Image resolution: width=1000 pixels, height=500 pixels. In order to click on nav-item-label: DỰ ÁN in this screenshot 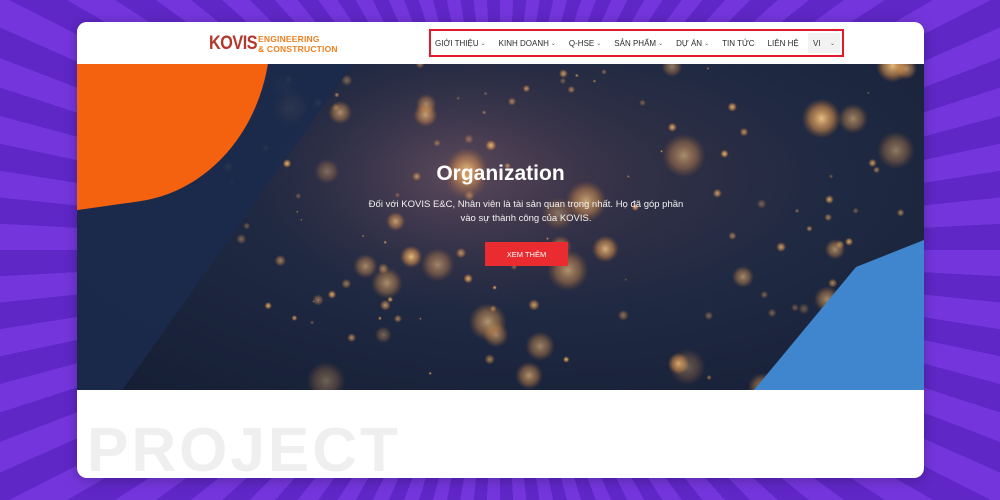, I will do `click(689, 43)`.